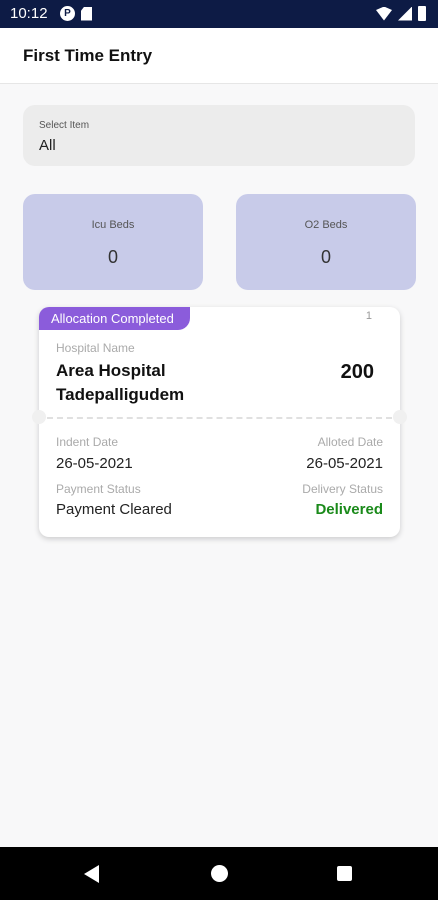  What do you see at coordinates (422, 13) in the screenshot?
I see `battery-icon` at bounding box center [422, 13].